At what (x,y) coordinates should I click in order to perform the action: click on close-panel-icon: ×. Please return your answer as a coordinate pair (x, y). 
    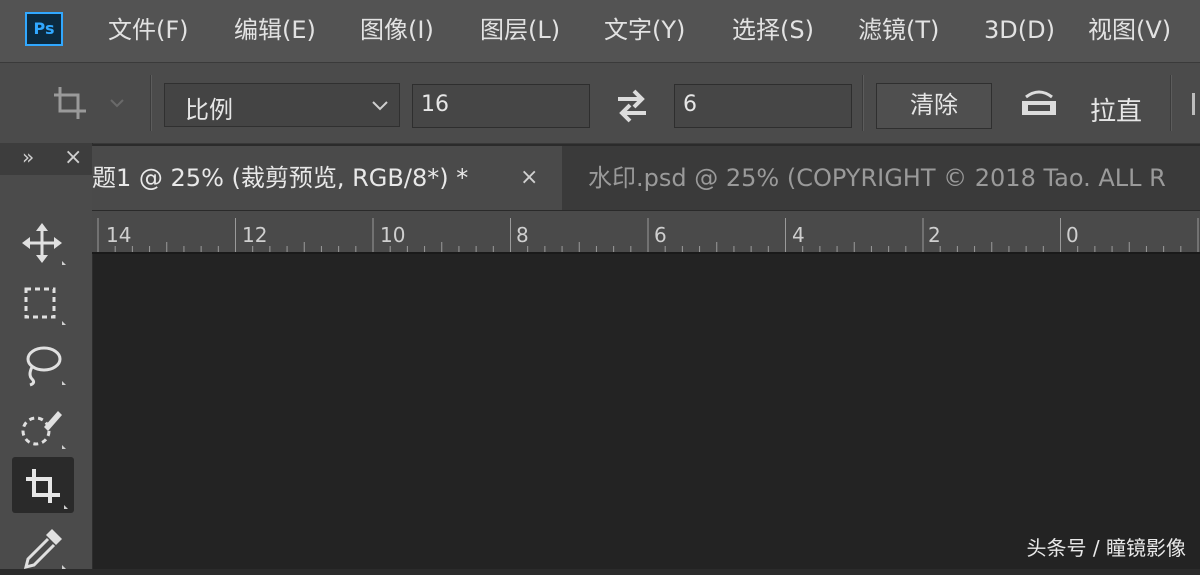
    Looking at the image, I should click on (73, 157).